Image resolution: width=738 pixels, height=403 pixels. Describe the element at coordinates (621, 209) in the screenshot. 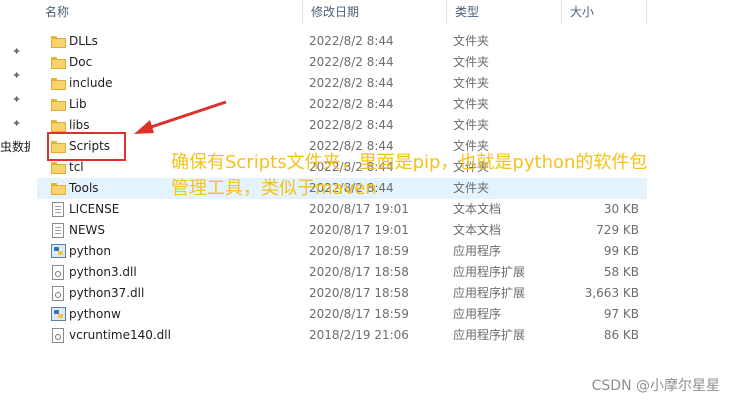

I see `file-size: 30 KB` at that location.